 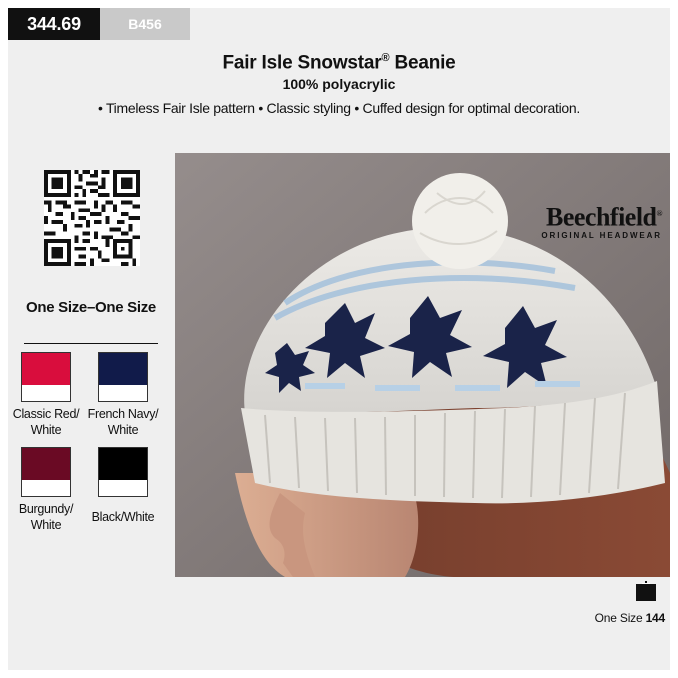 I want to click on product-material: 100% polyacrylic, so click(x=339, y=84).